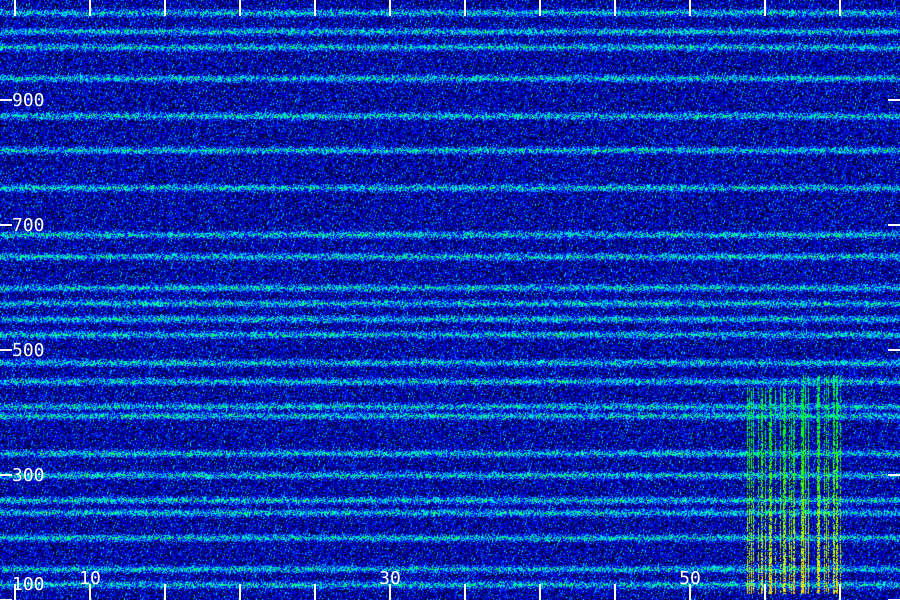 The image size is (900, 600). Describe the element at coordinates (28, 100) in the screenshot. I see `y-tick-label-900: 900` at that location.